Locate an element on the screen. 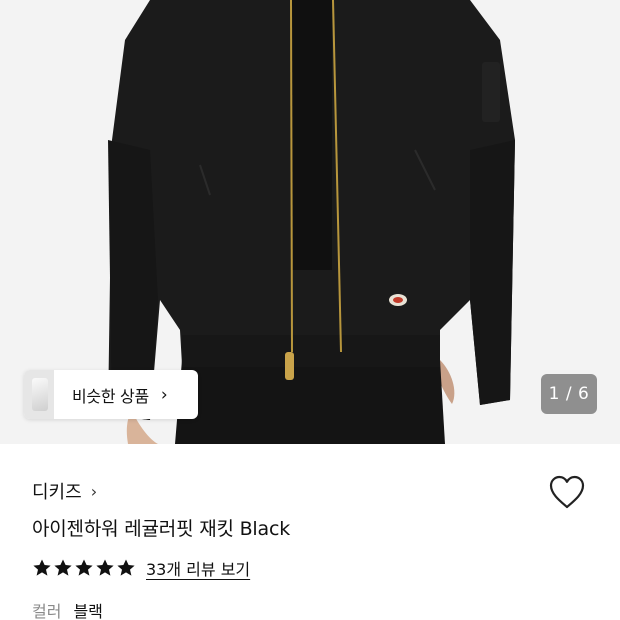 Image resolution: width=620 pixels, height=620 pixels. heart-icon is located at coordinates (567, 492).